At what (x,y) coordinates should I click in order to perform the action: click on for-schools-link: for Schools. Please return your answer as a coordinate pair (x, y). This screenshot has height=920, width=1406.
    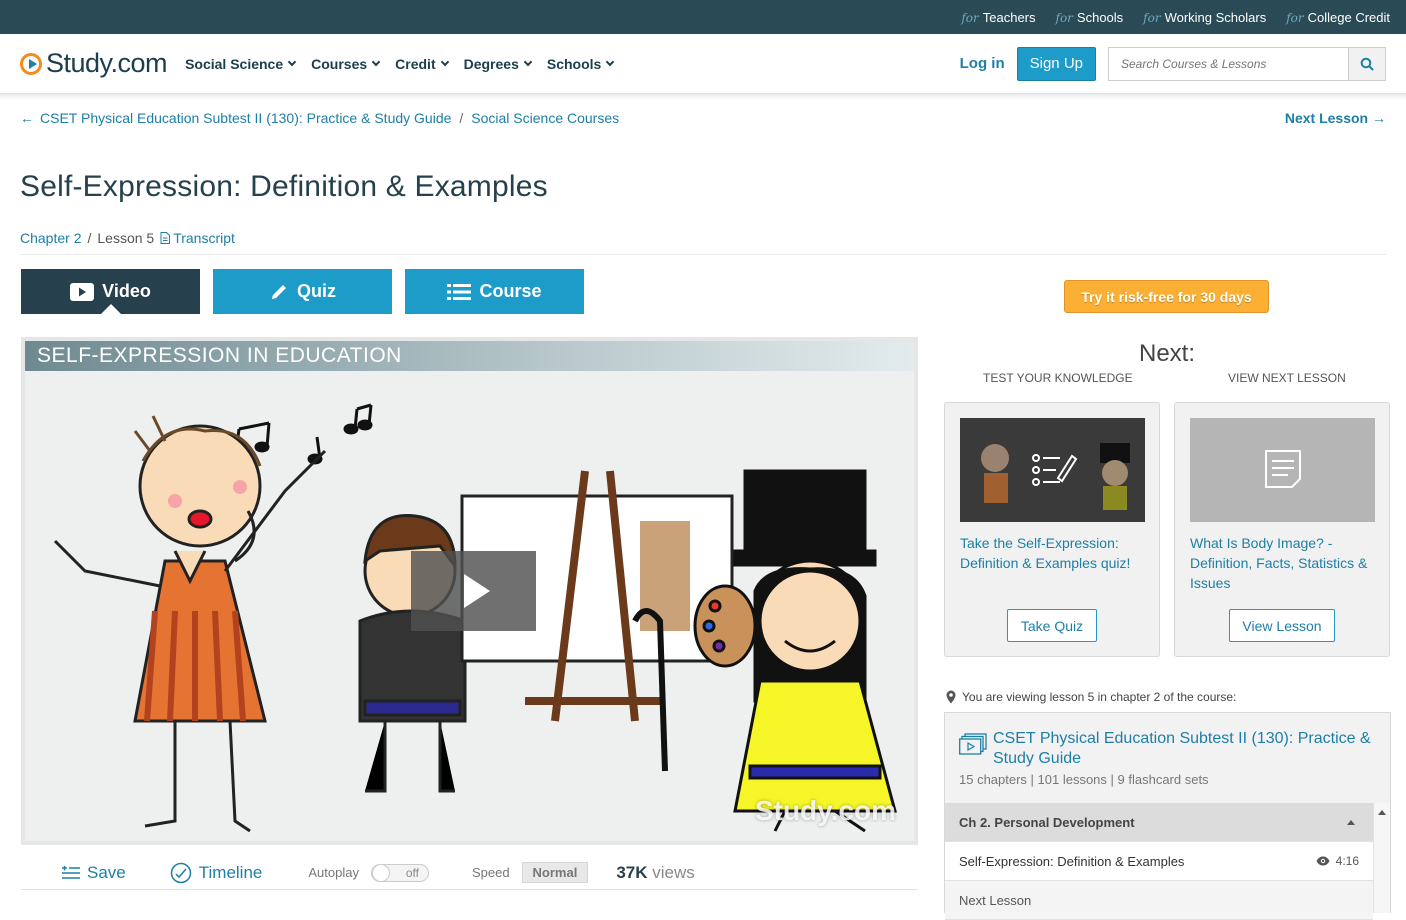
    Looking at the image, I should click on (1090, 17).